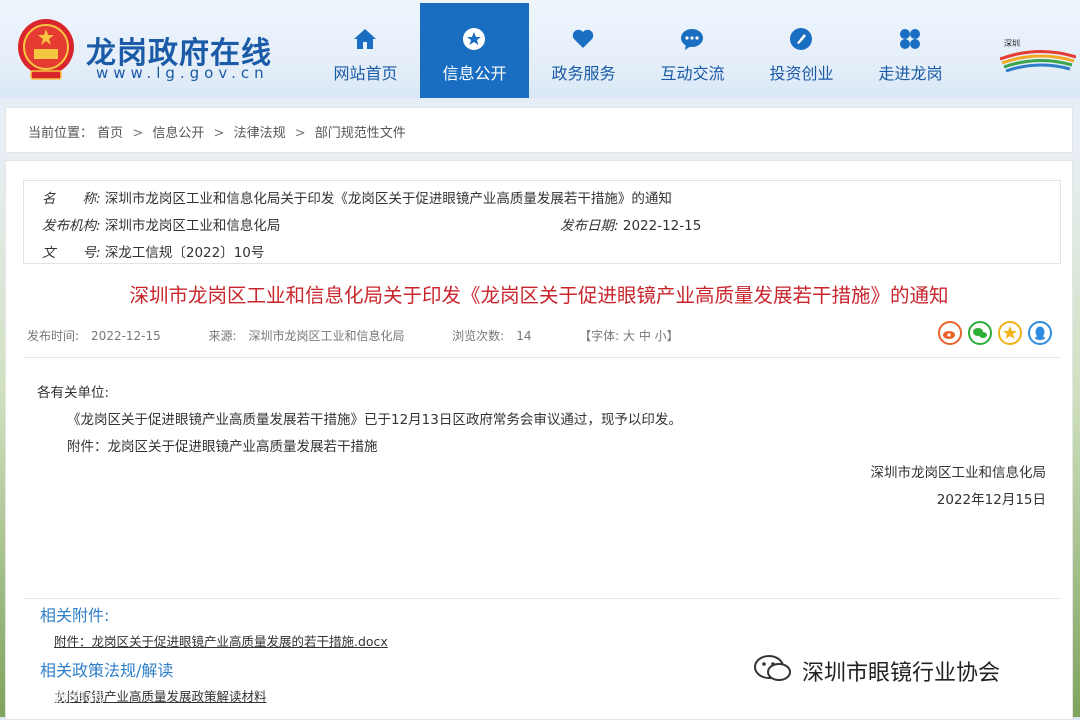 The height and width of the screenshot is (720, 1080). Describe the element at coordinates (184, 253) in the screenshot. I see `meta-docno-value: 深龙工信规〔2022〕10号` at that location.